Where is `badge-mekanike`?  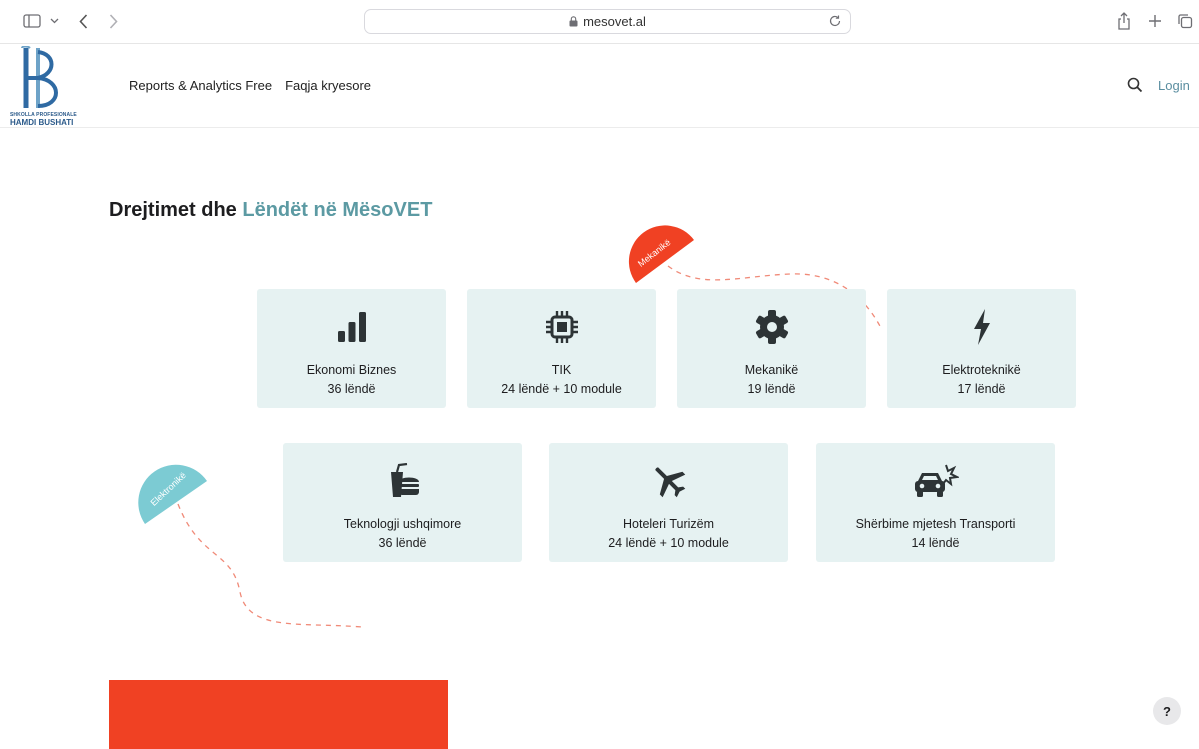 badge-mekanike is located at coordinates (661, 254).